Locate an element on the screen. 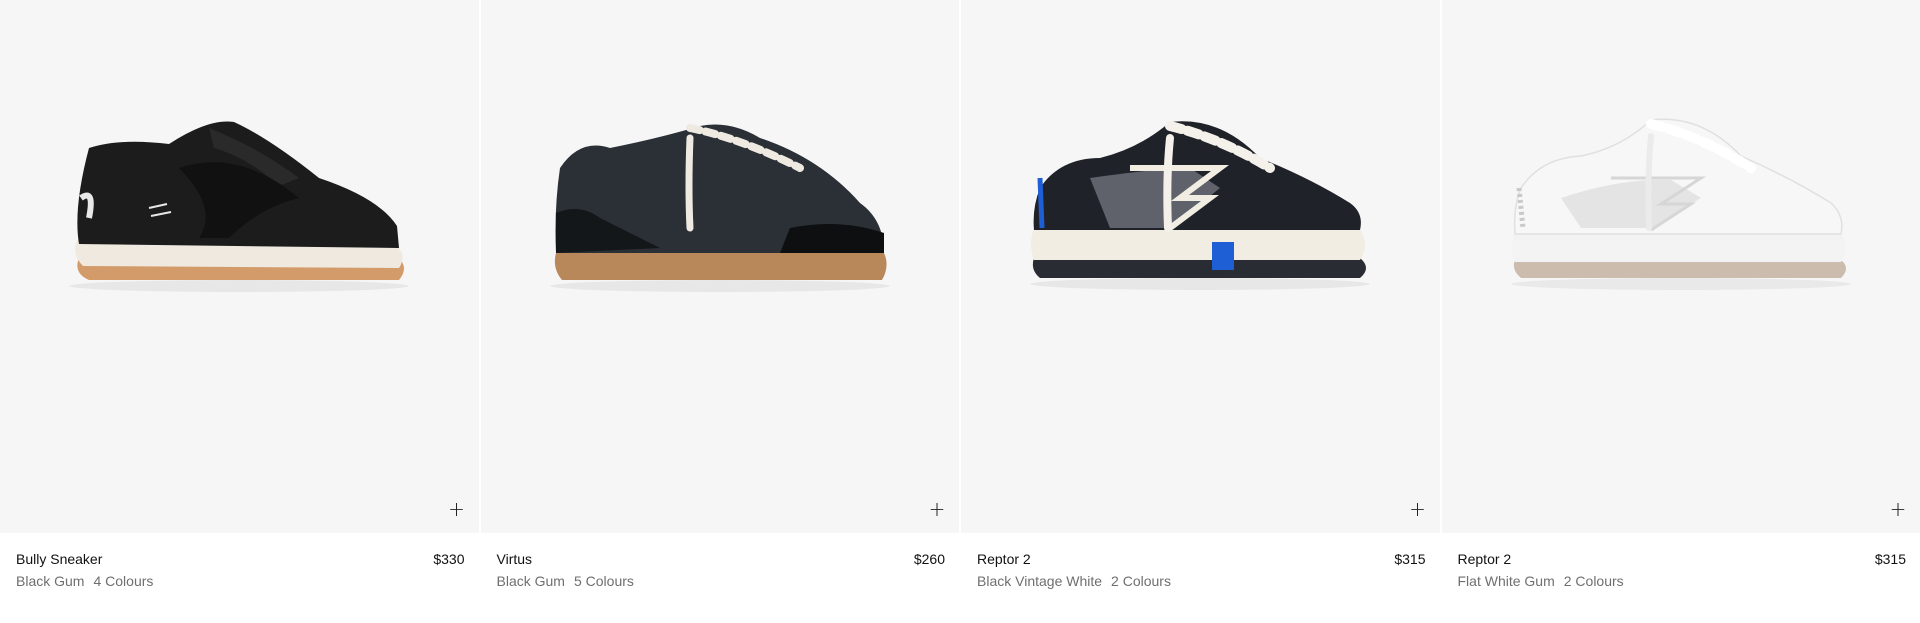  product-price: $260 is located at coordinates (929, 559).